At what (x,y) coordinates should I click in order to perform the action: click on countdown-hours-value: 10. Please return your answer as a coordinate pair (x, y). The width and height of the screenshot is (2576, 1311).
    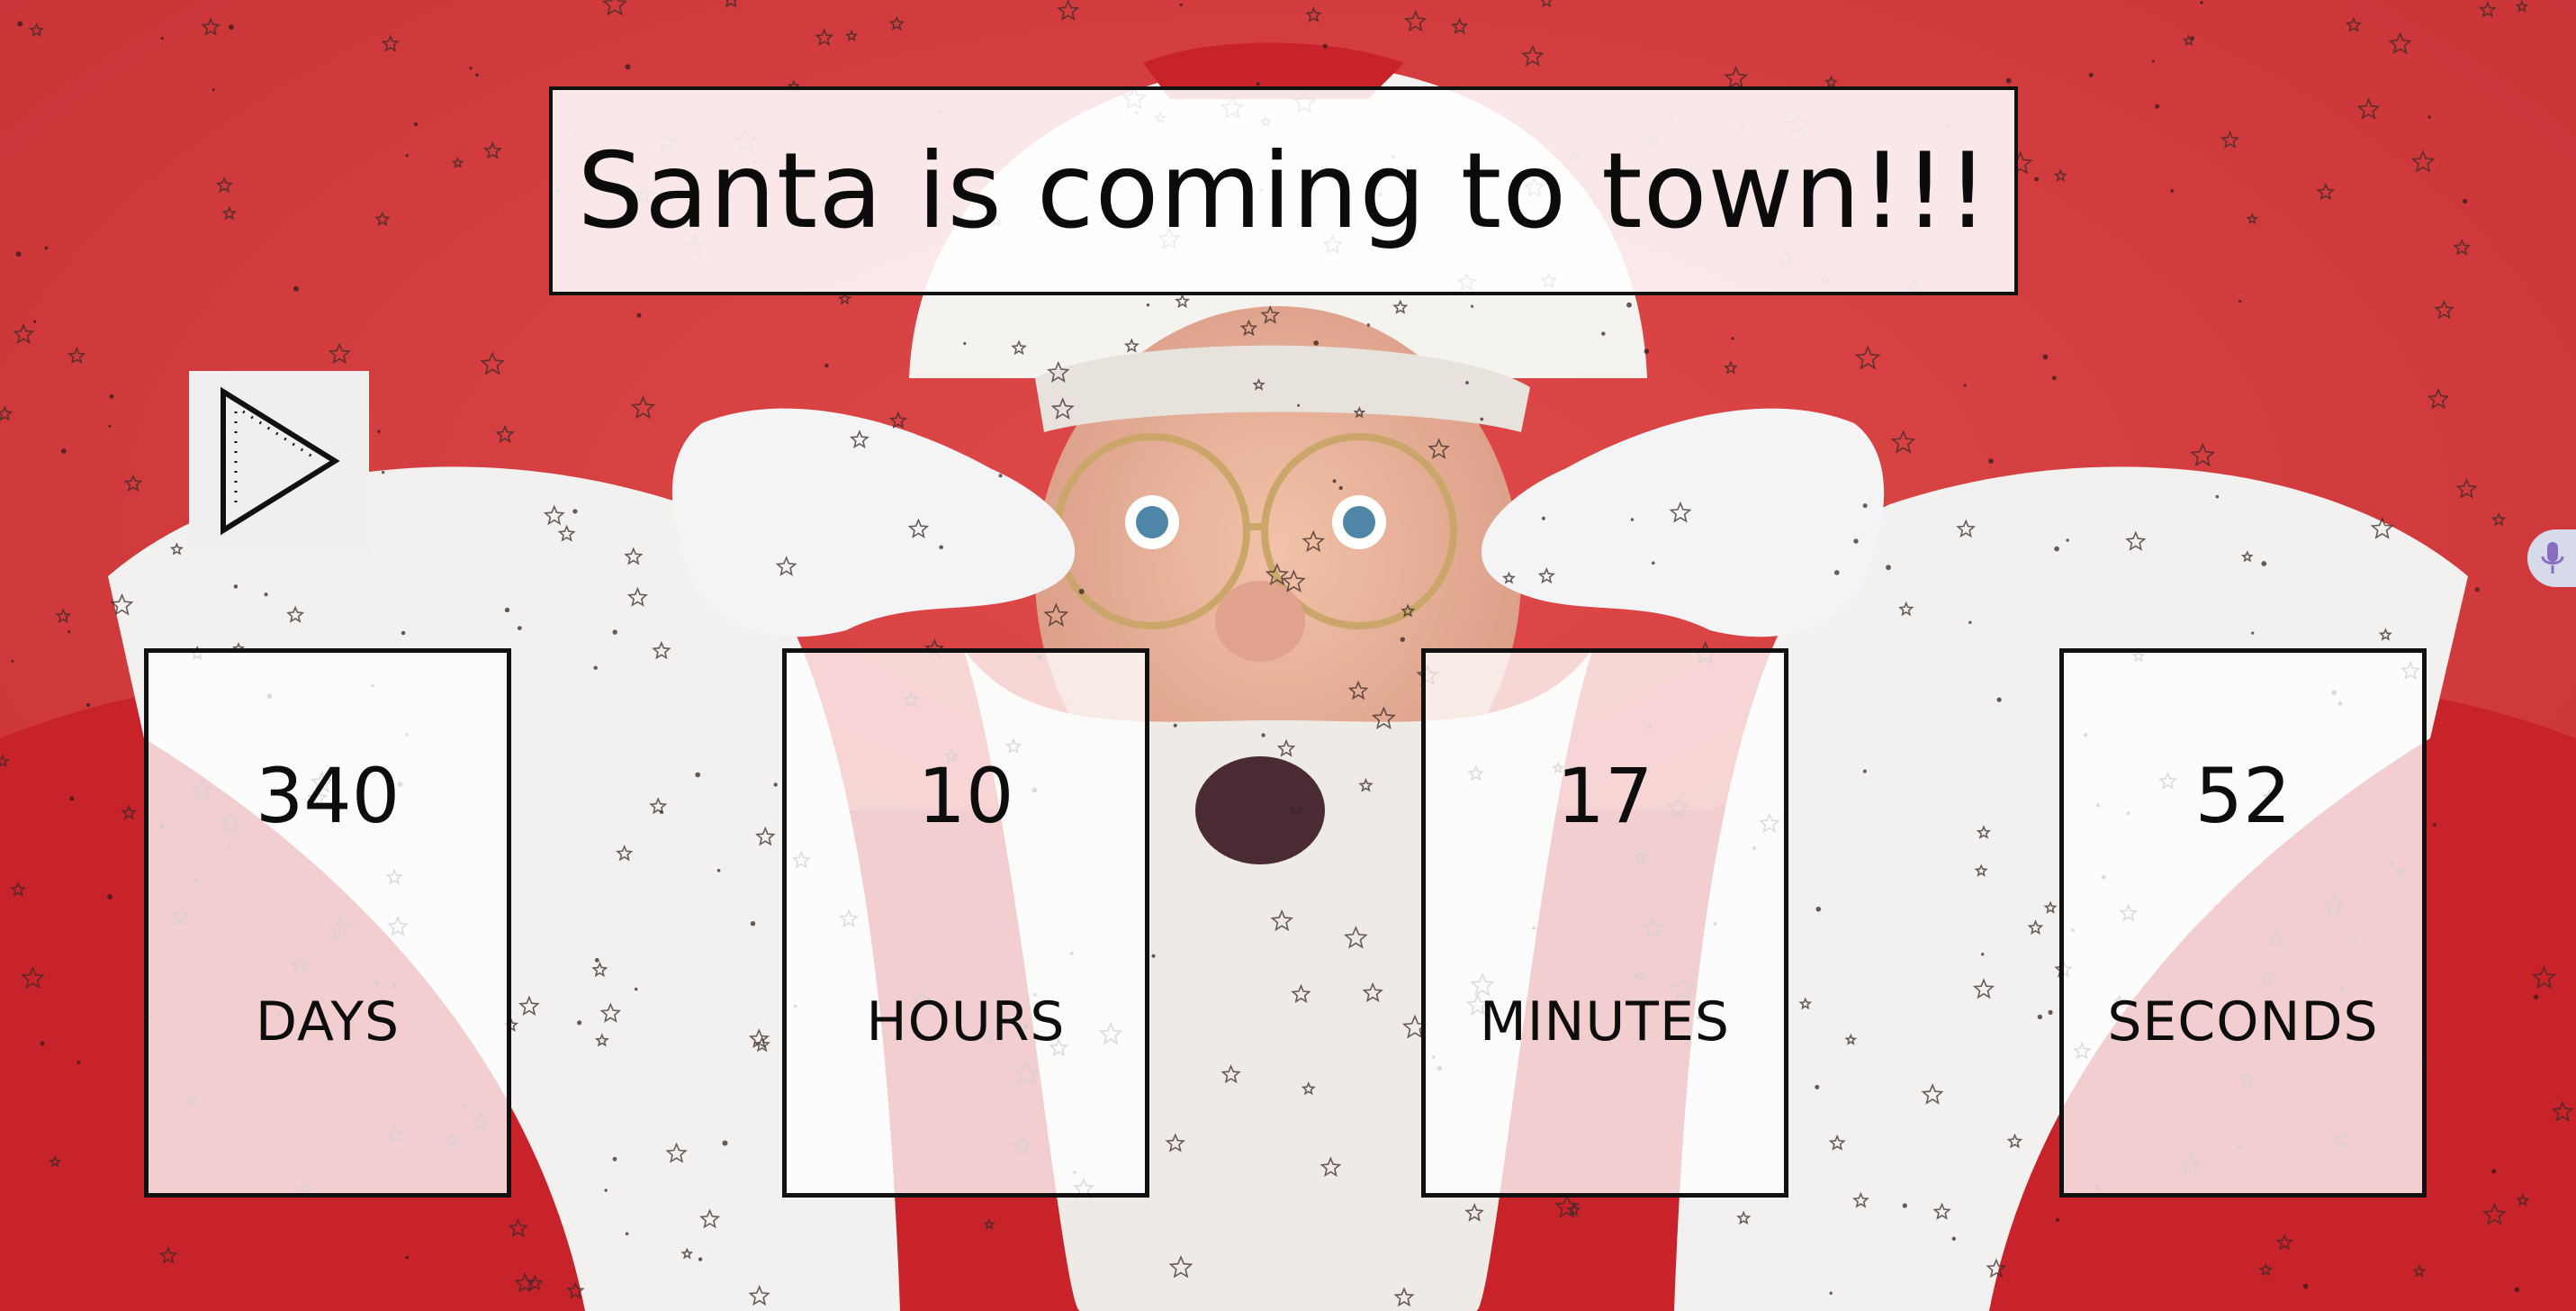
    Looking at the image, I should click on (965, 796).